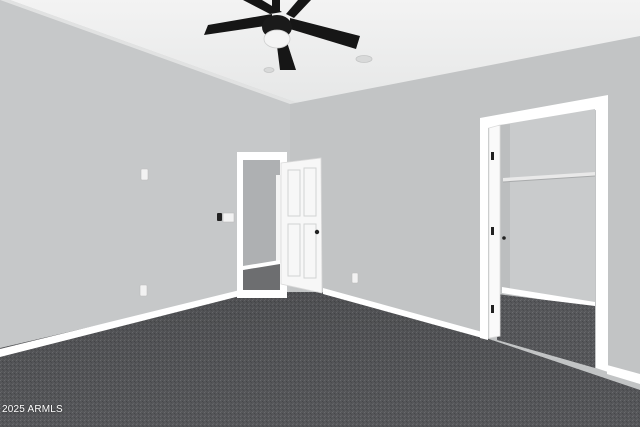 The image size is (640, 427). Describe the element at coordinates (262, 225) in the screenshot. I see `hallway-doorway` at that location.